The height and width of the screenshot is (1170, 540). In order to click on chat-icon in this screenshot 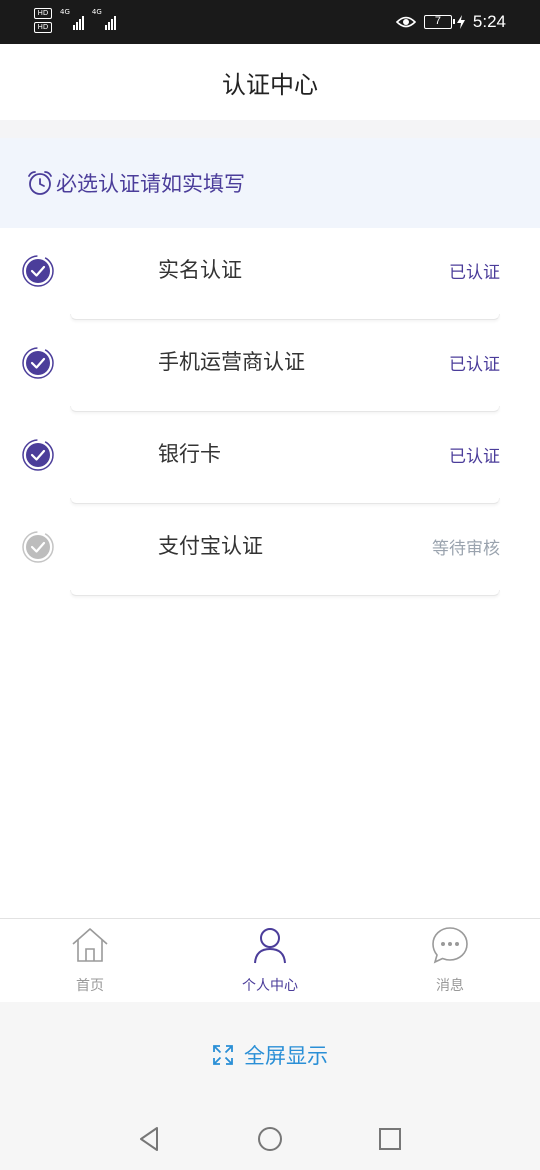, I will do `click(450, 945)`.